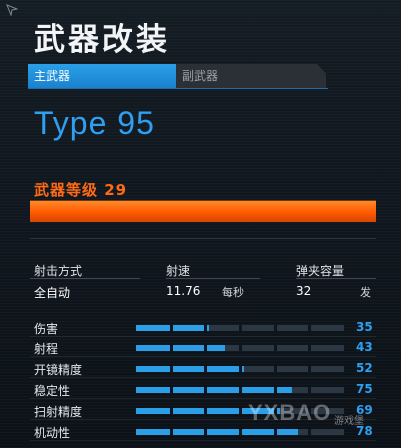 Image resolution: width=401 pixels, height=448 pixels. What do you see at coordinates (364, 389) in the screenshot?
I see `attribute-value: 75` at bounding box center [364, 389].